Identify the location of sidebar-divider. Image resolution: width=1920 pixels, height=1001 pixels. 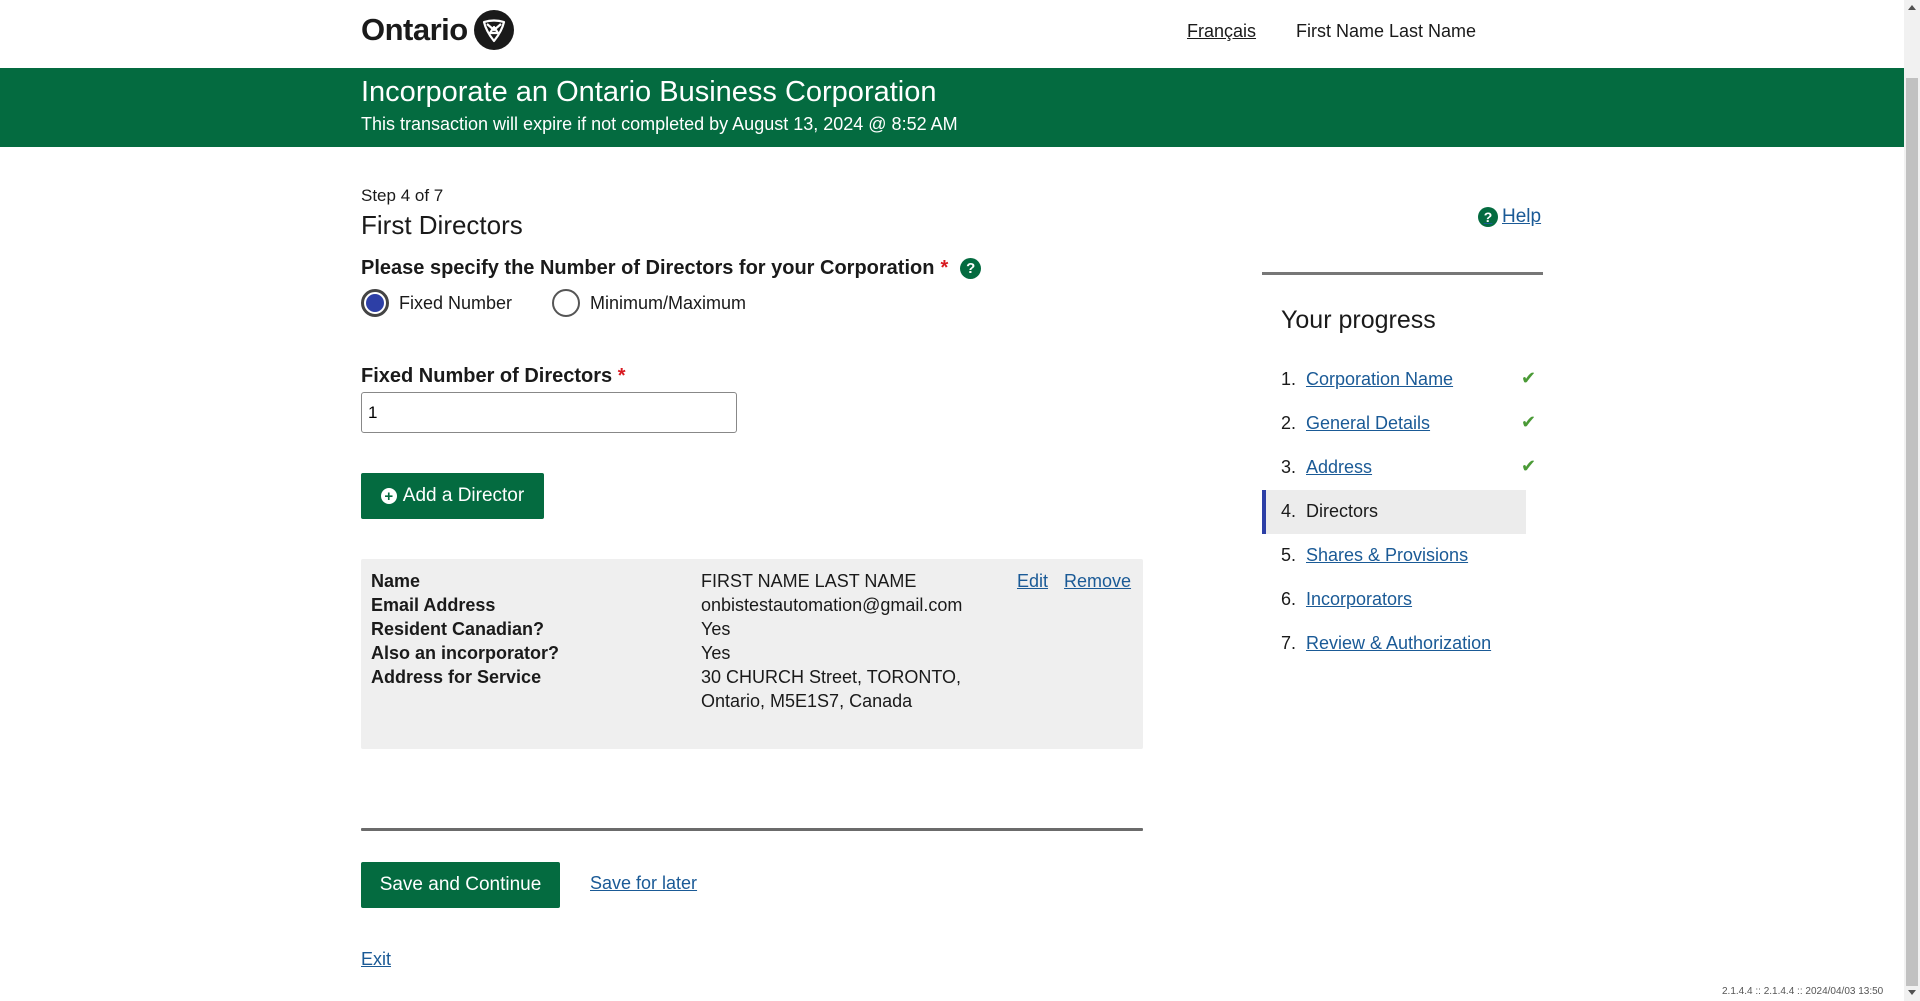
(1402, 273).